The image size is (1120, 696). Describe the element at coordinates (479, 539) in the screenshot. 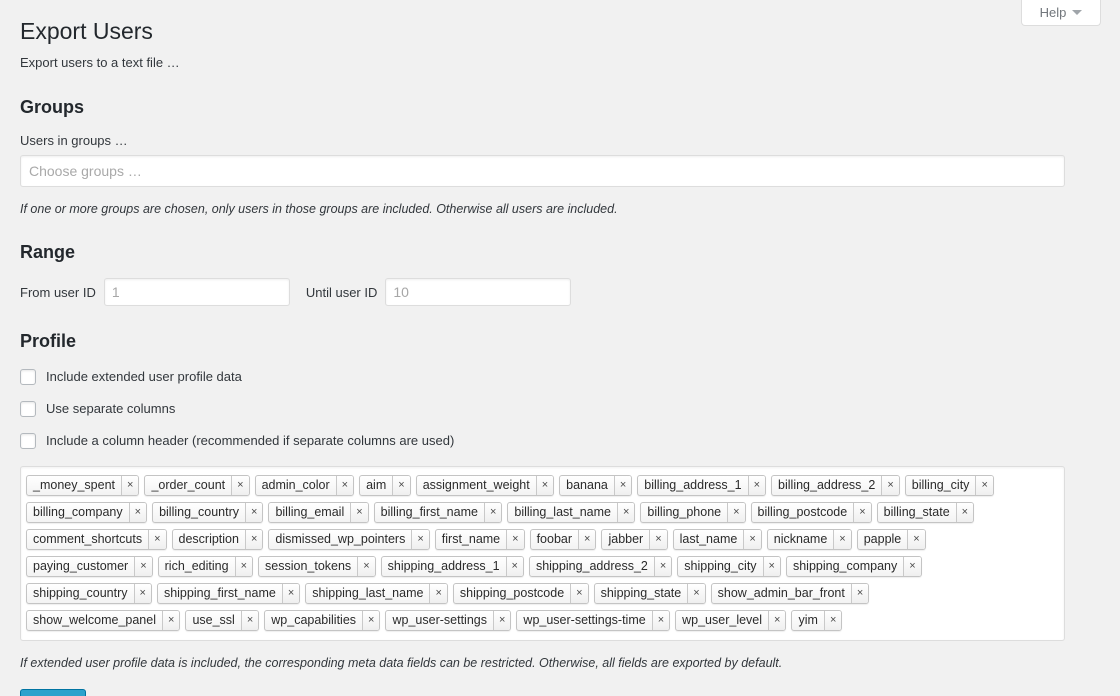

I see `meta-field-tag: first_name ×` at that location.